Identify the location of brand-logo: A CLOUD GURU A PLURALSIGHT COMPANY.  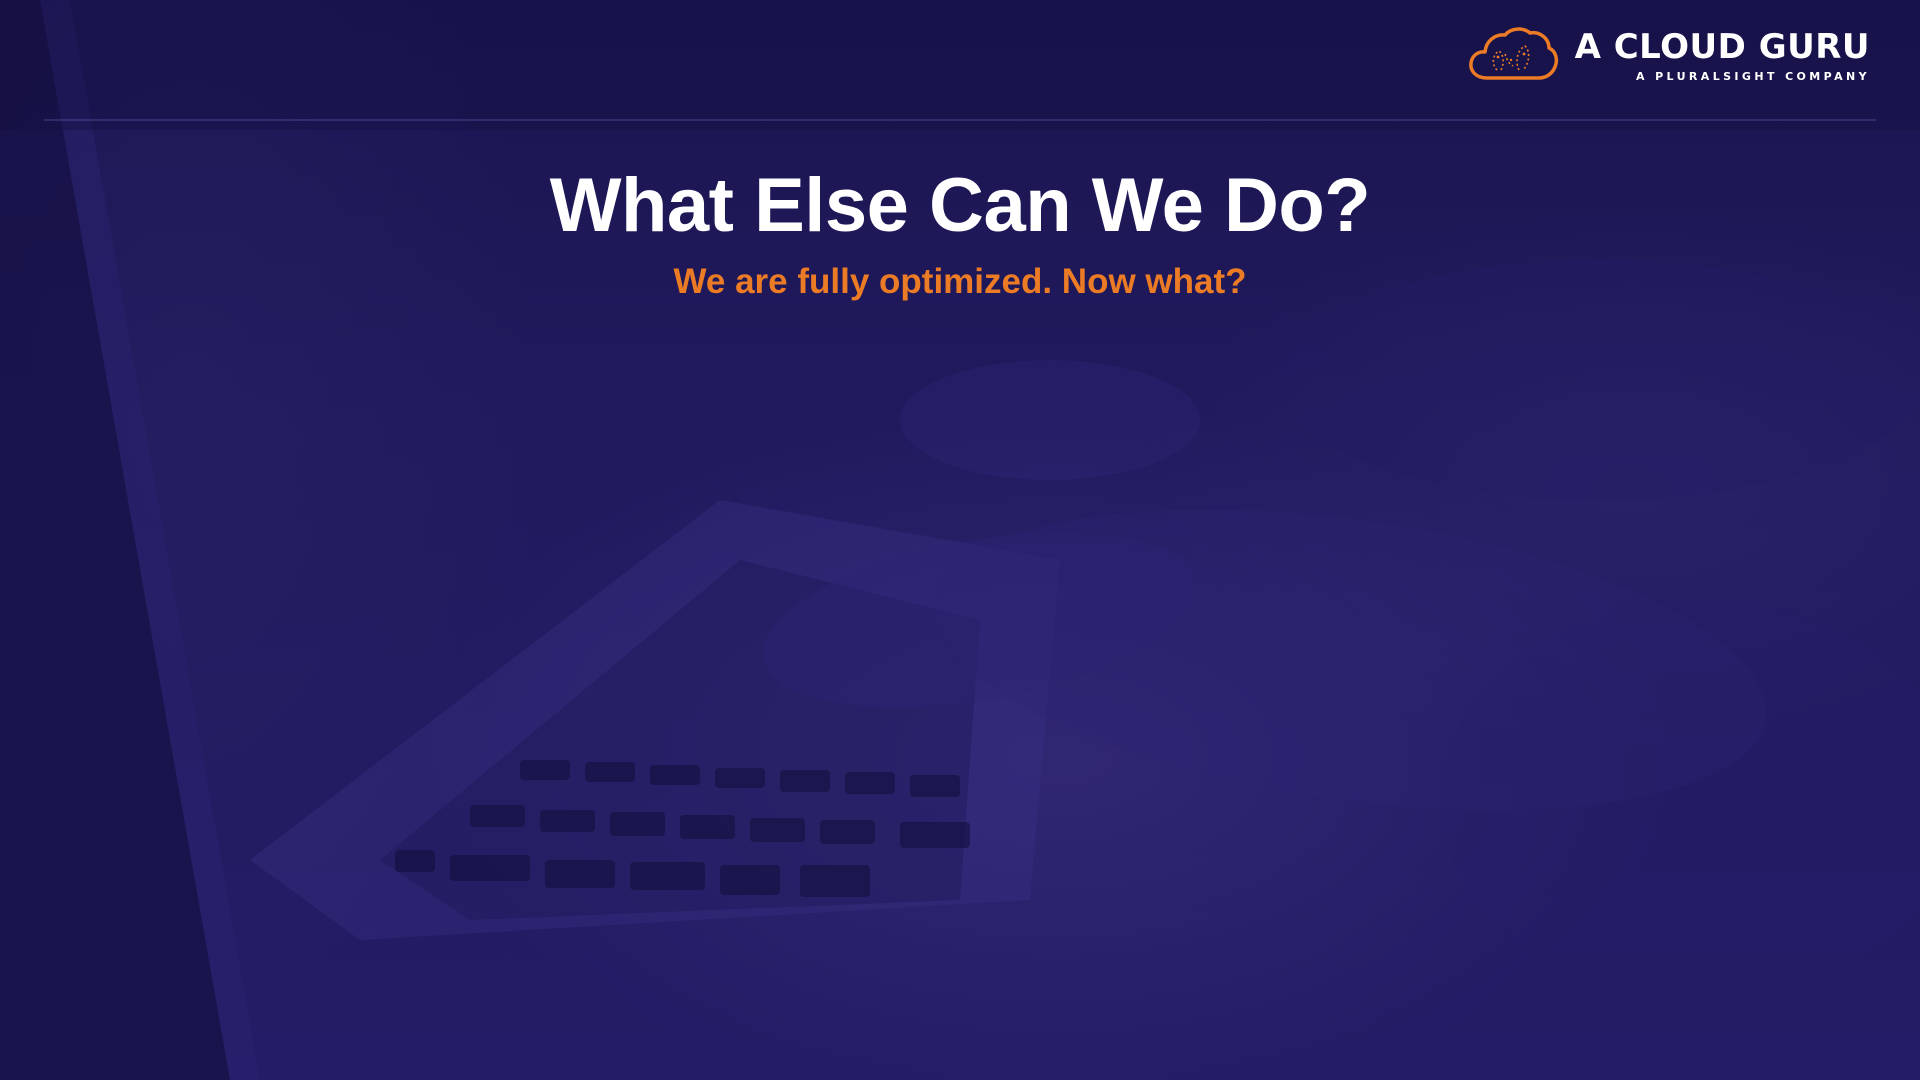
(1668, 55).